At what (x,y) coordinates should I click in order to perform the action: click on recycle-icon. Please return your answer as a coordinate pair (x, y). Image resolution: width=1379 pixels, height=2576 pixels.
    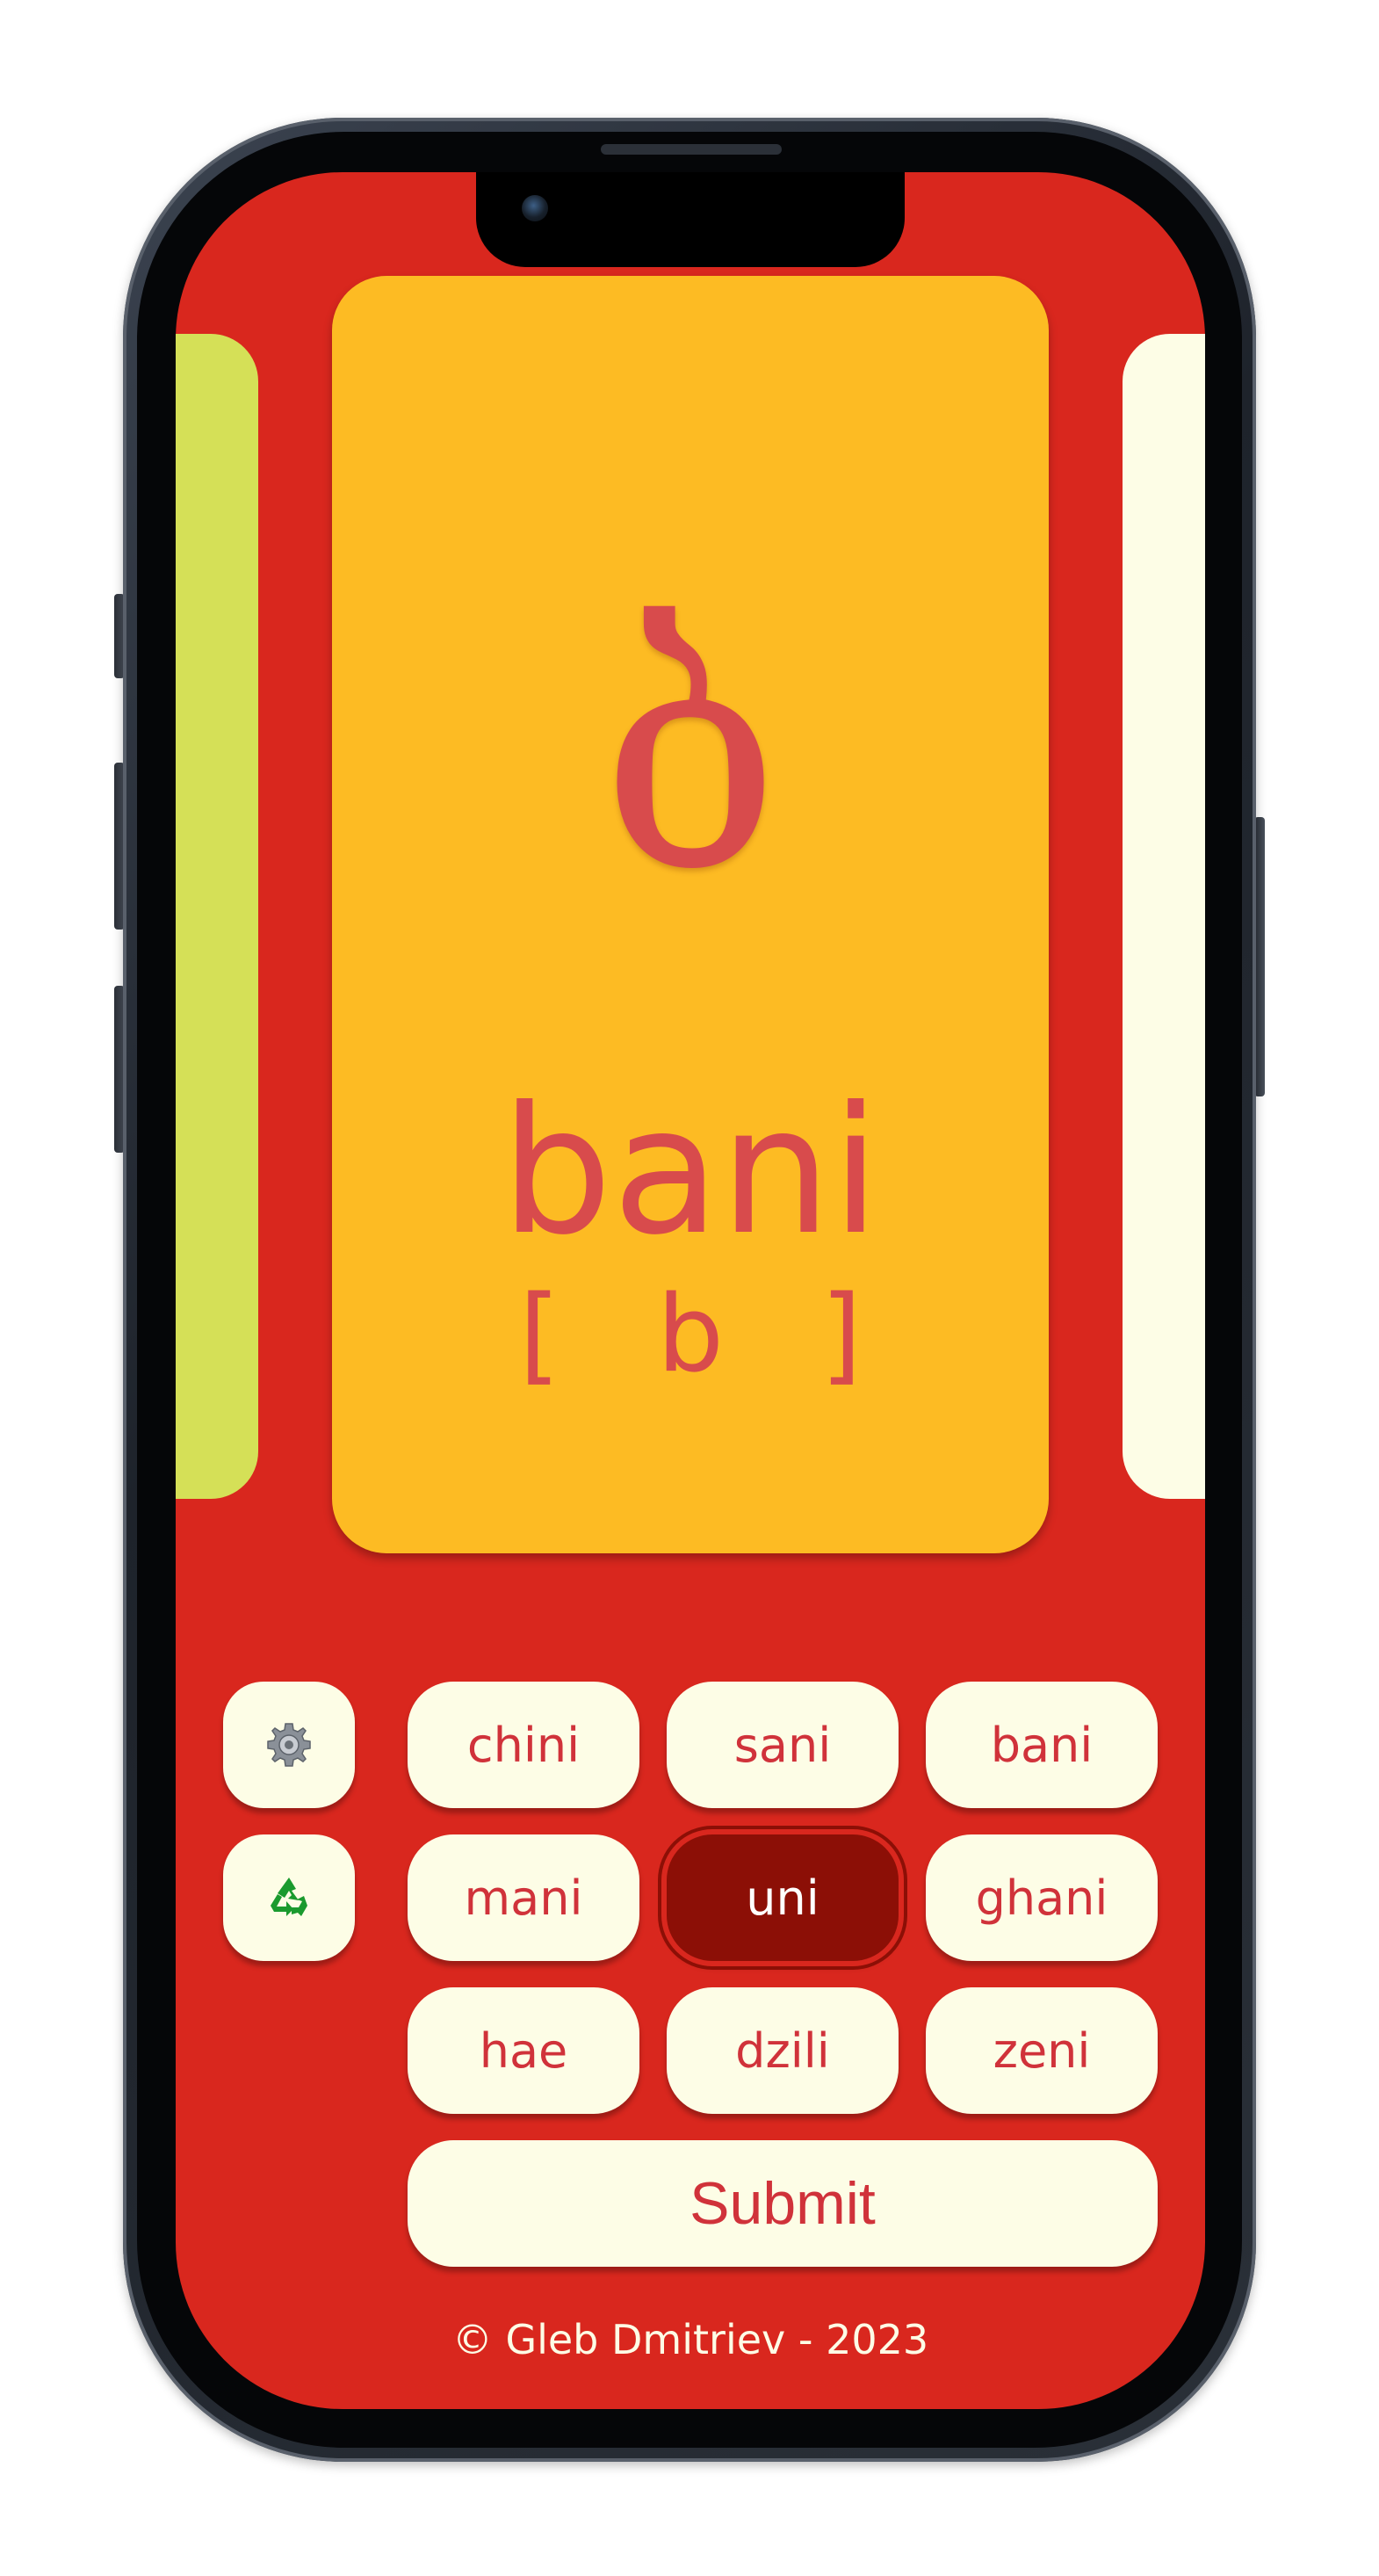
    Looking at the image, I should click on (289, 1897).